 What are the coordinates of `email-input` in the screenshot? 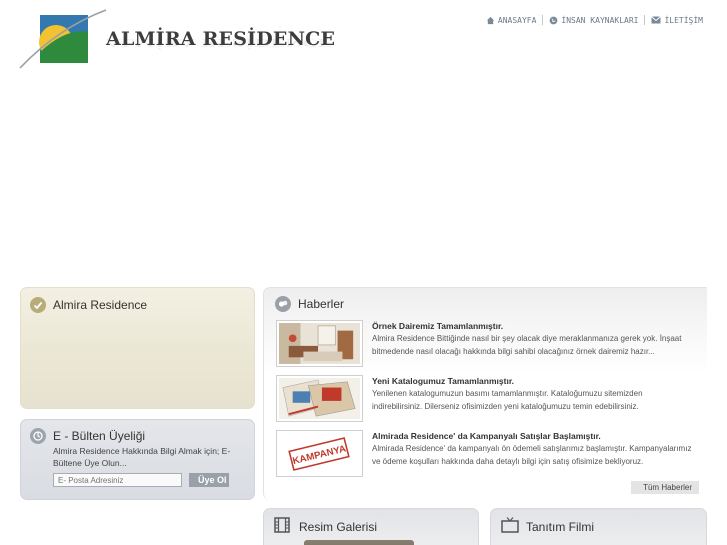 It's located at (117, 480).